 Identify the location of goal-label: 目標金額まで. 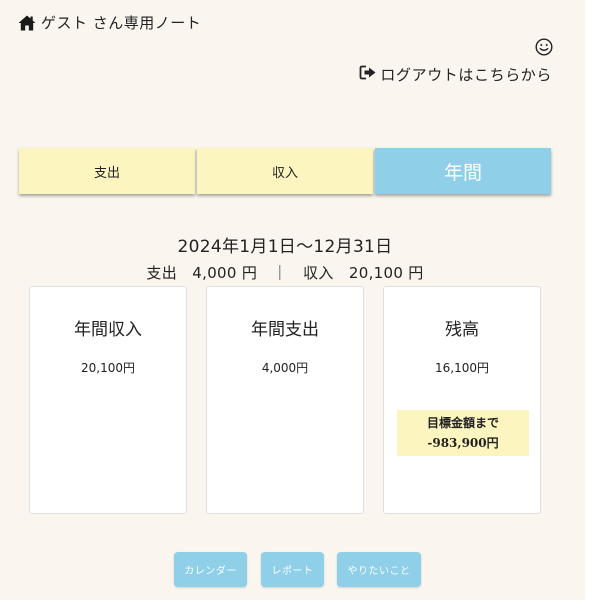
(462, 423).